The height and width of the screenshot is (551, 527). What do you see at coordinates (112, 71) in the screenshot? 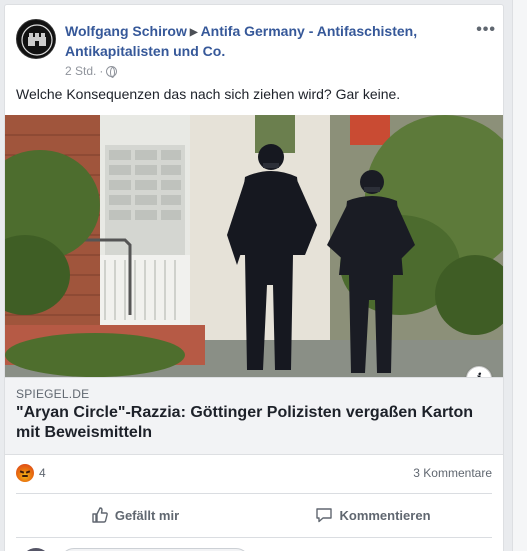
I see `globe-icon` at bounding box center [112, 71].